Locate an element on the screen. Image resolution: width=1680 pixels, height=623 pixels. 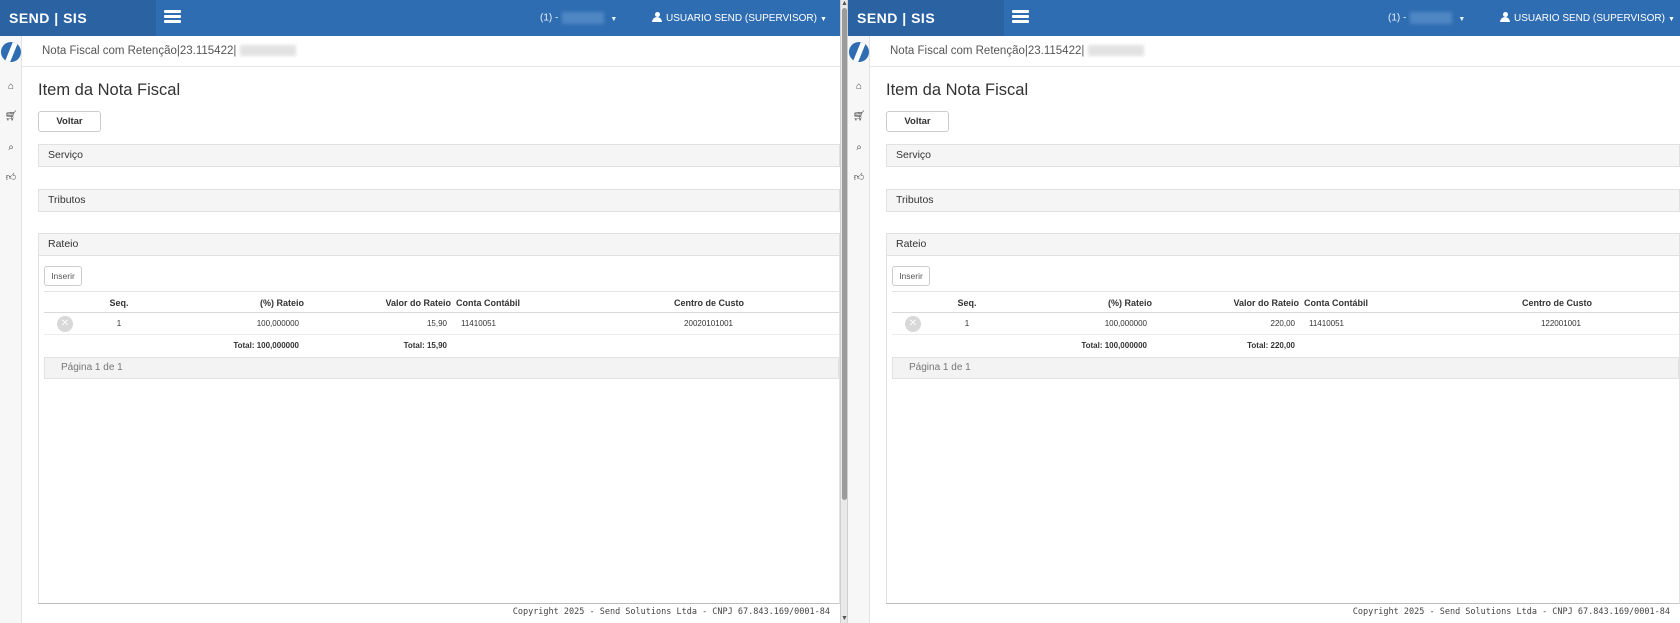
cell-valor: 15,90 is located at coordinates (436, 323).